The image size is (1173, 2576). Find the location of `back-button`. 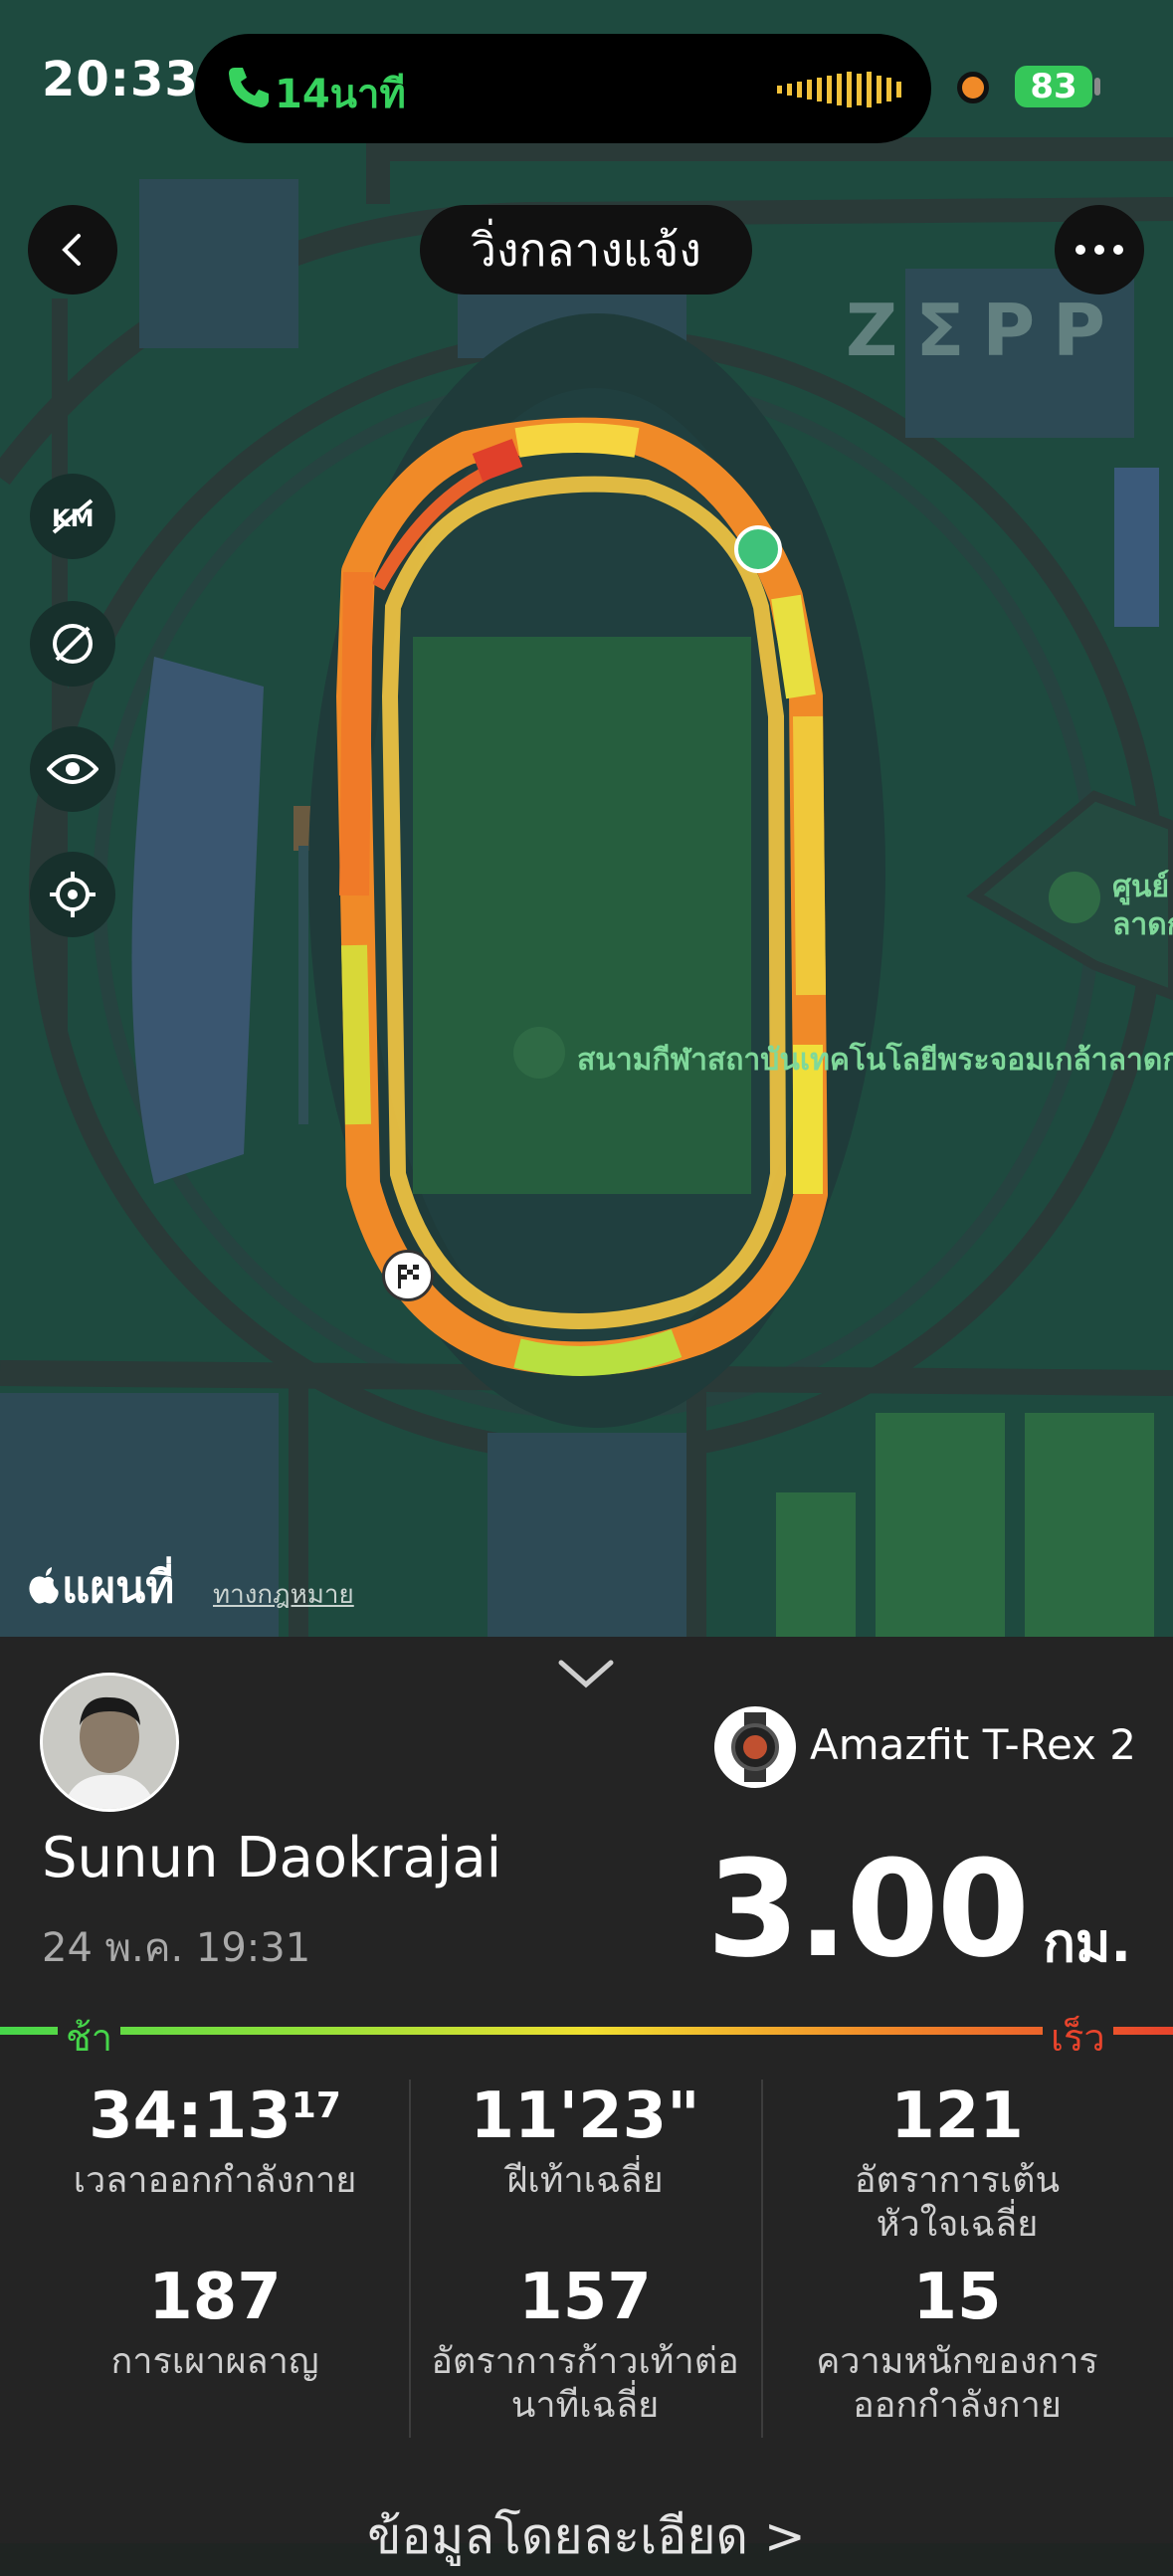

back-button is located at coordinates (72, 250).